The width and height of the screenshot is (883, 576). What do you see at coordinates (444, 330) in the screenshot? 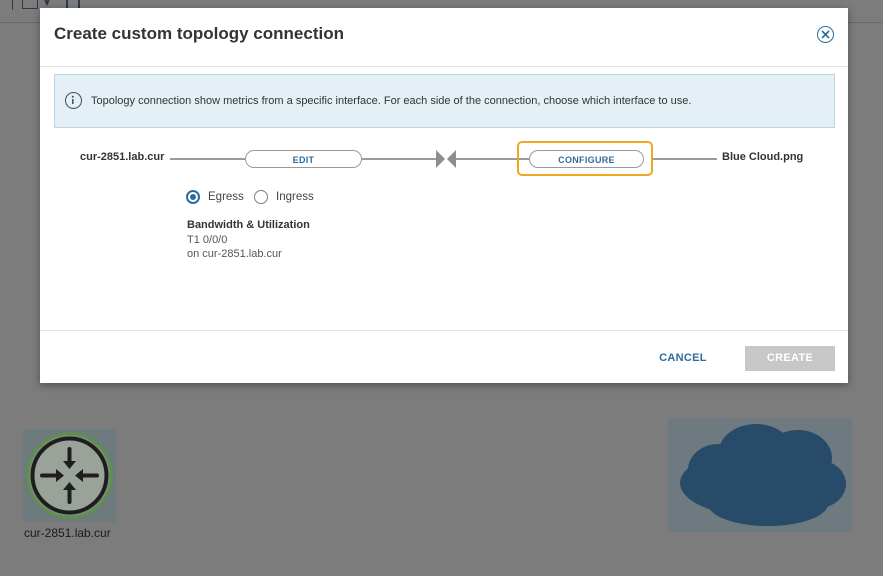
I see `footer-divider` at bounding box center [444, 330].